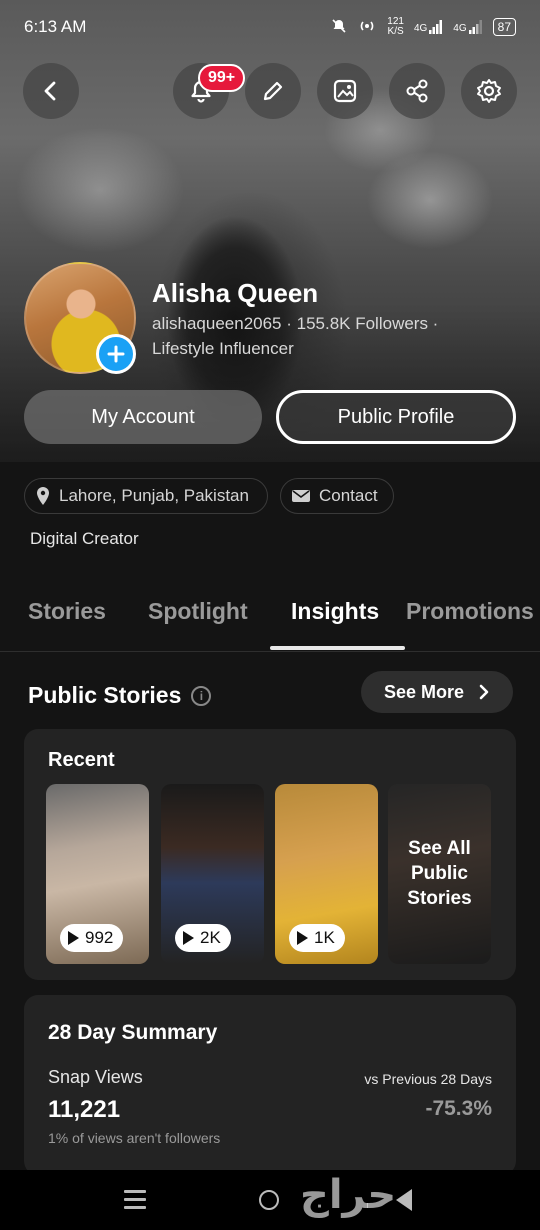 Image resolution: width=540 pixels, height=1230 pixels. I want to click on chevron-left-icon, so click(50, 91).